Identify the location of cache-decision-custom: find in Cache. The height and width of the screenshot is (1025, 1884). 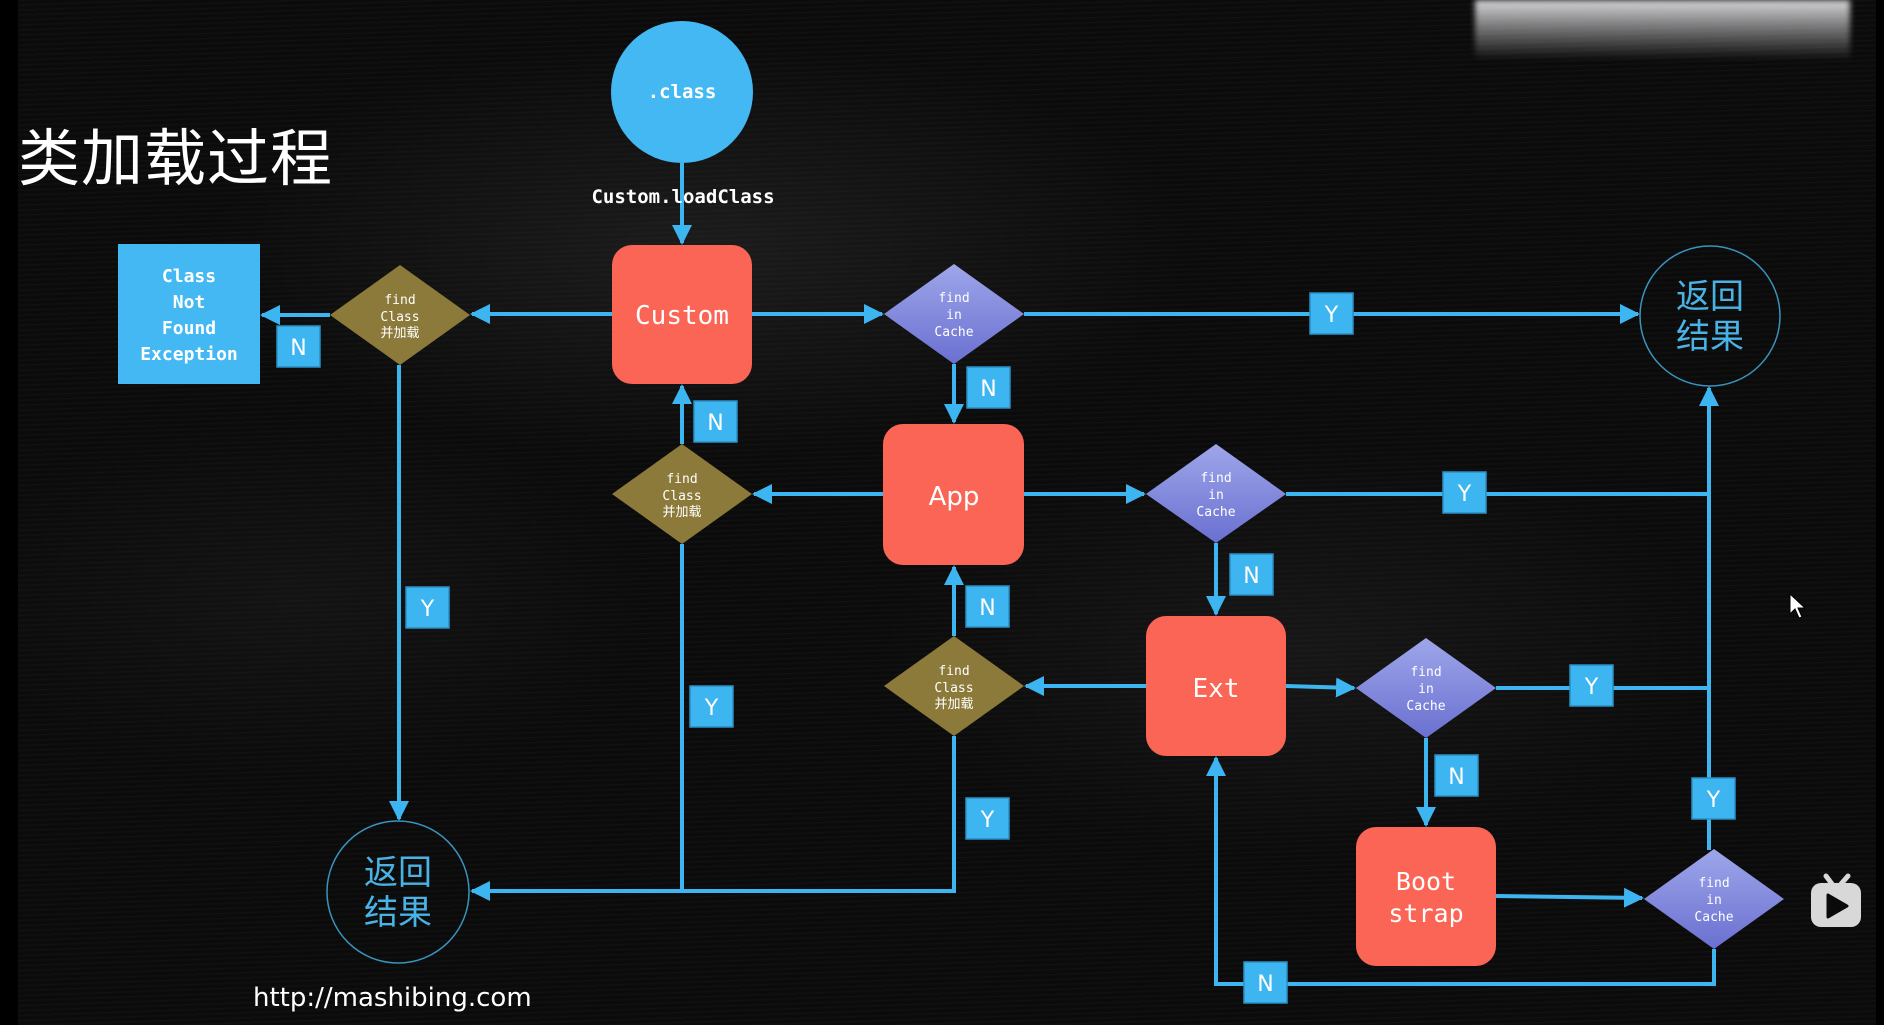
(954, 314).